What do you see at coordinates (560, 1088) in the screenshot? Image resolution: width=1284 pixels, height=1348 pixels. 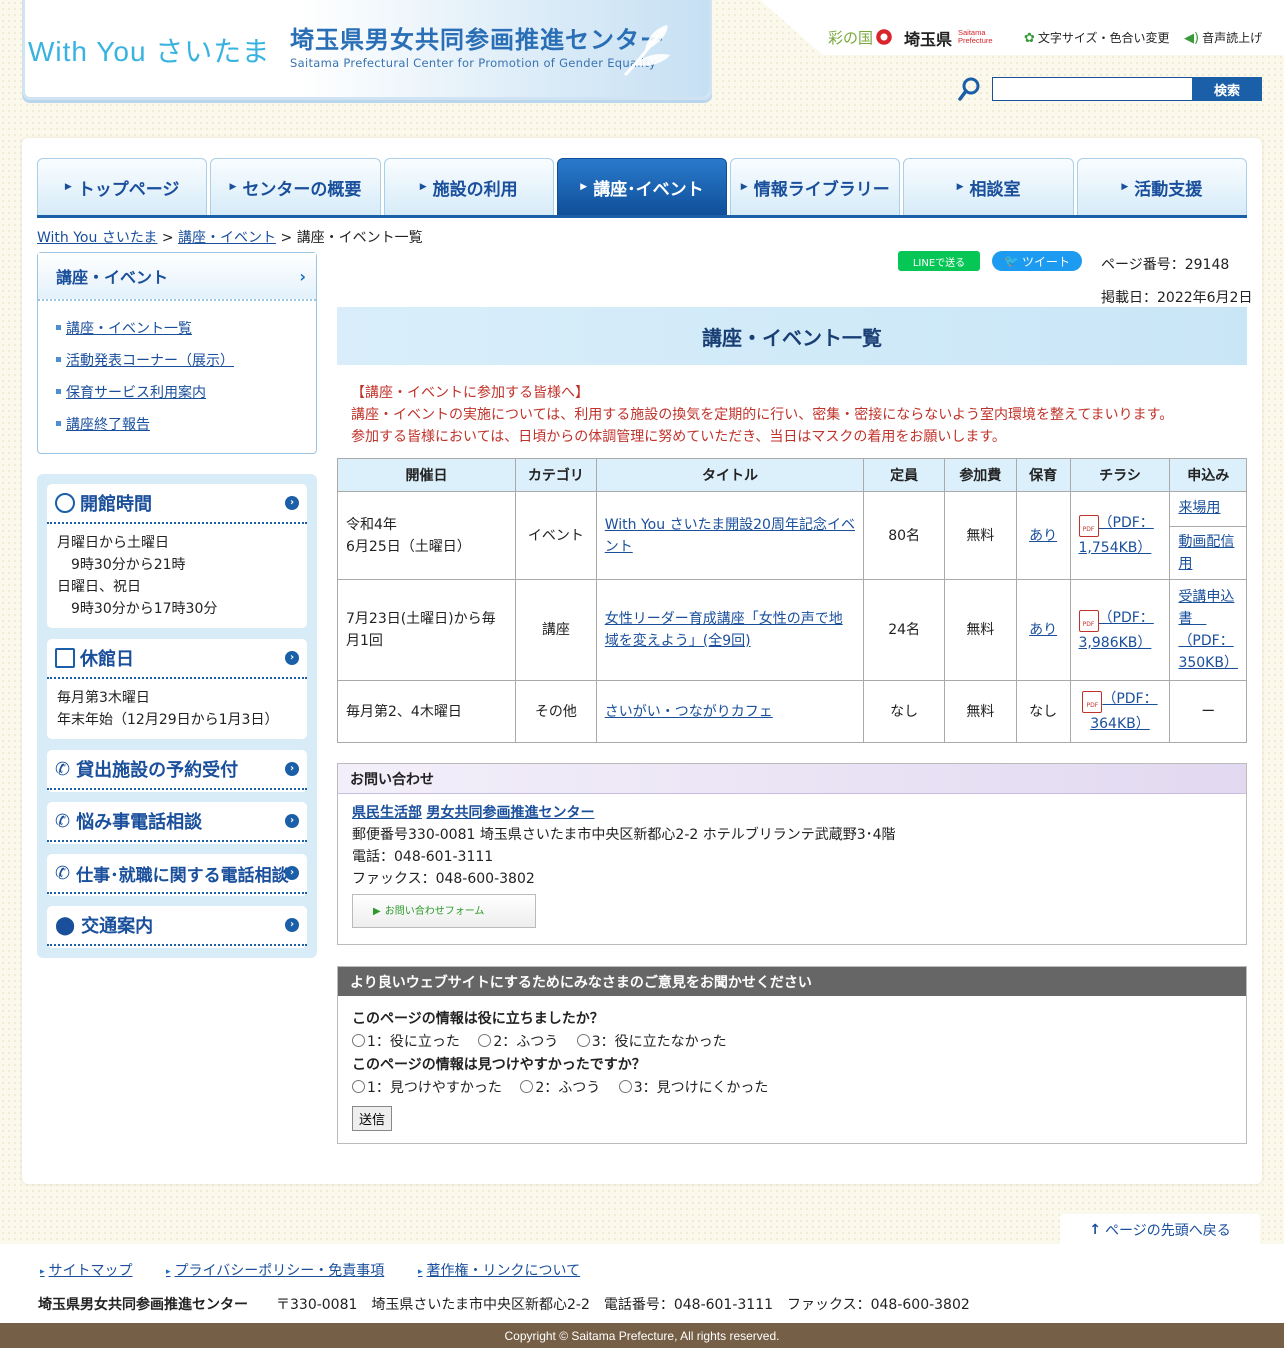 I see `q2-option-2: 2：ふつう` at bounding box center [560, 1088].